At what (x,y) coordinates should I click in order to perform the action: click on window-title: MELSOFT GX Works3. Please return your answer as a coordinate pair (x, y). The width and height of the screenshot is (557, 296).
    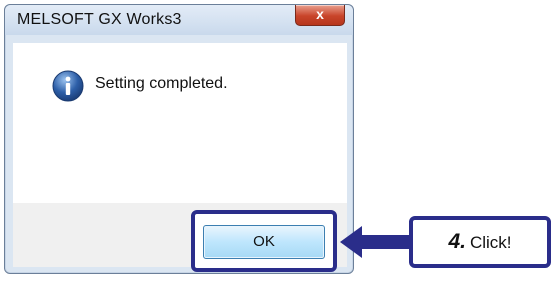
    Looking at the image, I should click on (99, 19).